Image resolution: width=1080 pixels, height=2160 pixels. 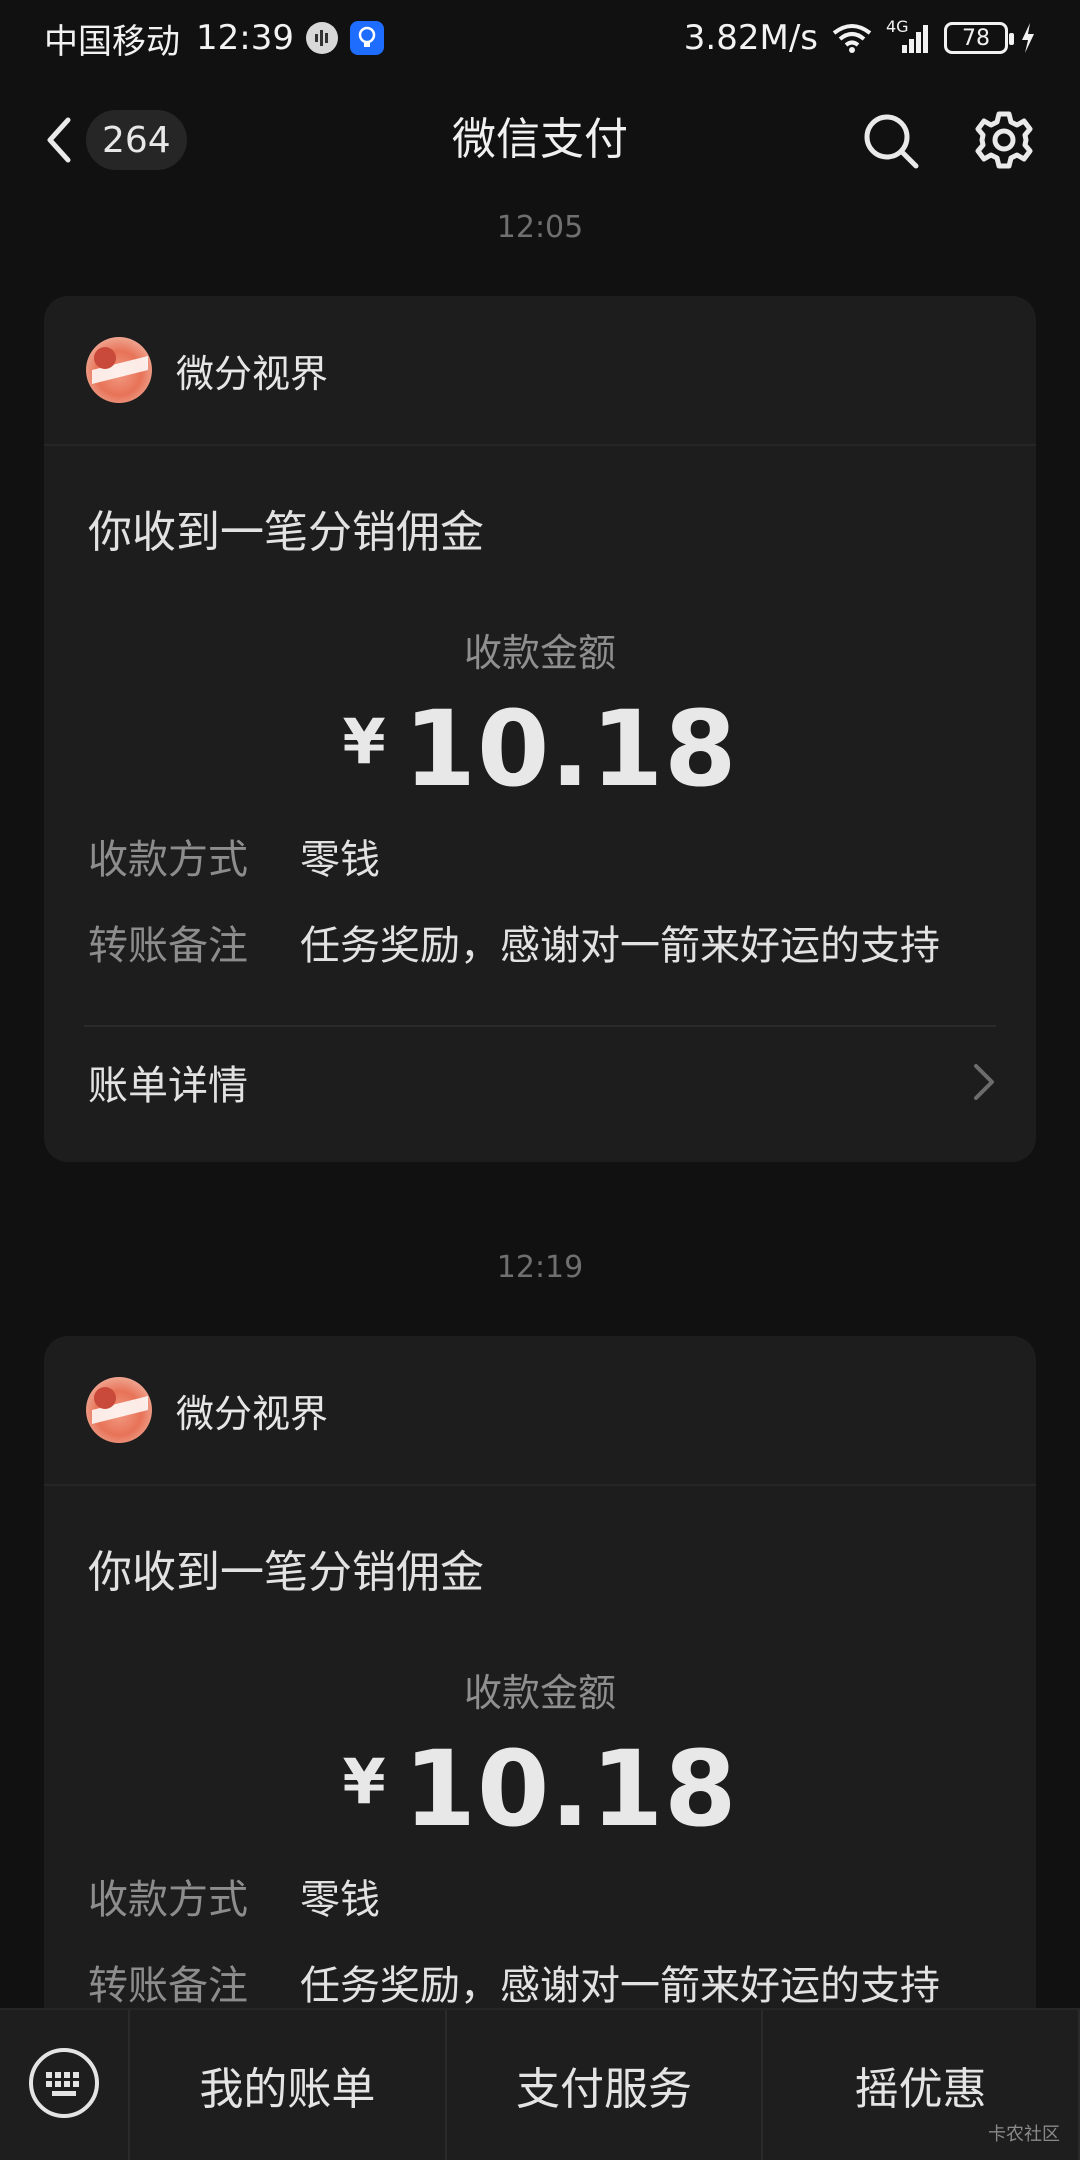 I want to click on lightbulb-icon, so click(x=366, y=38).